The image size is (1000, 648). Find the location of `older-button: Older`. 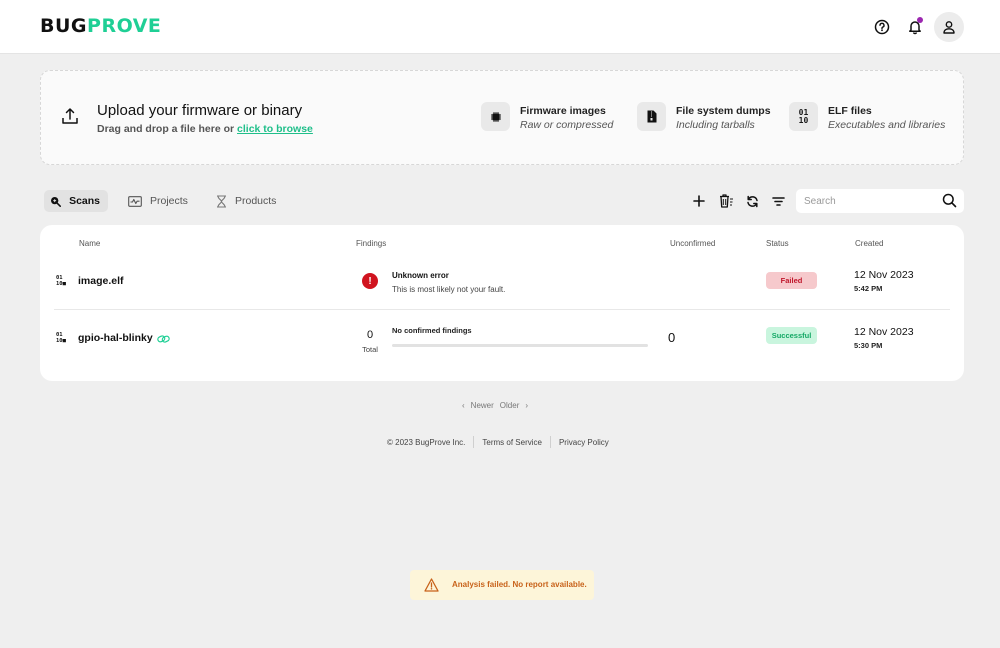

older-button: Older is located at coordinates (510, 405).